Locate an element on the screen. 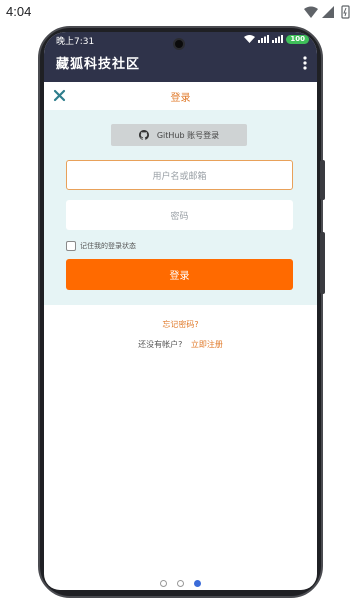 The height and width of the screenshot is (600, 360). login-submit-button: 登录 is located at coordinates (179, 274).